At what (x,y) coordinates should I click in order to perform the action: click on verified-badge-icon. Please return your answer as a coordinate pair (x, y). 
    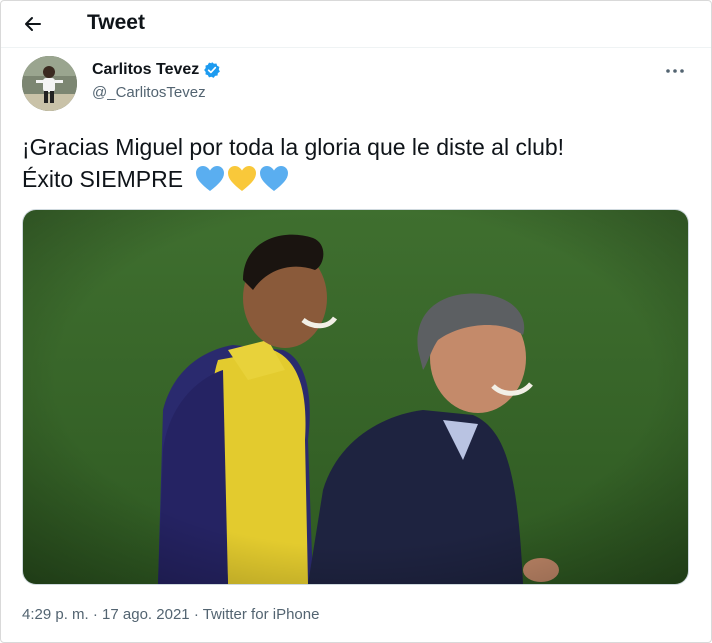
    Looking at the image, I should click on (212, 70).